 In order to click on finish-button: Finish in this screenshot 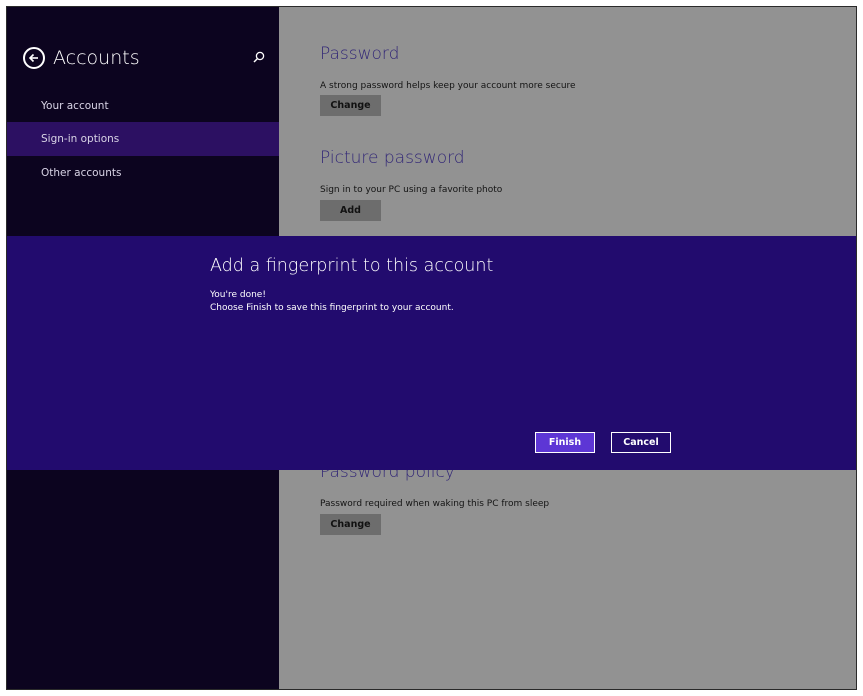, I will do `click(565, 442)`.